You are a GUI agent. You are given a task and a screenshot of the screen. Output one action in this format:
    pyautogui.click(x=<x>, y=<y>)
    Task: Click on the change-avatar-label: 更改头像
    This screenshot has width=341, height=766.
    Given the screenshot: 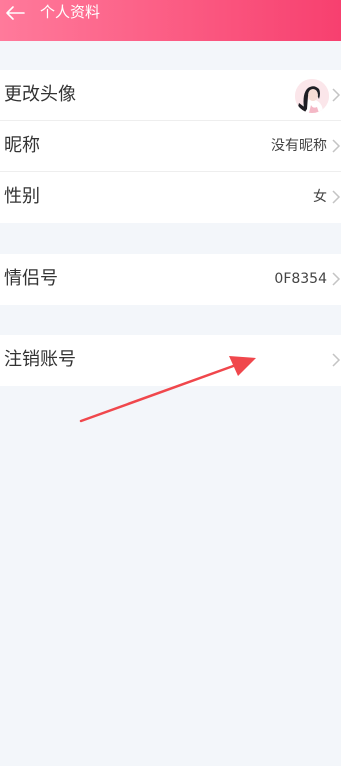 What is the action you would take?
    pyautogui.click(x=40, y=94)
    